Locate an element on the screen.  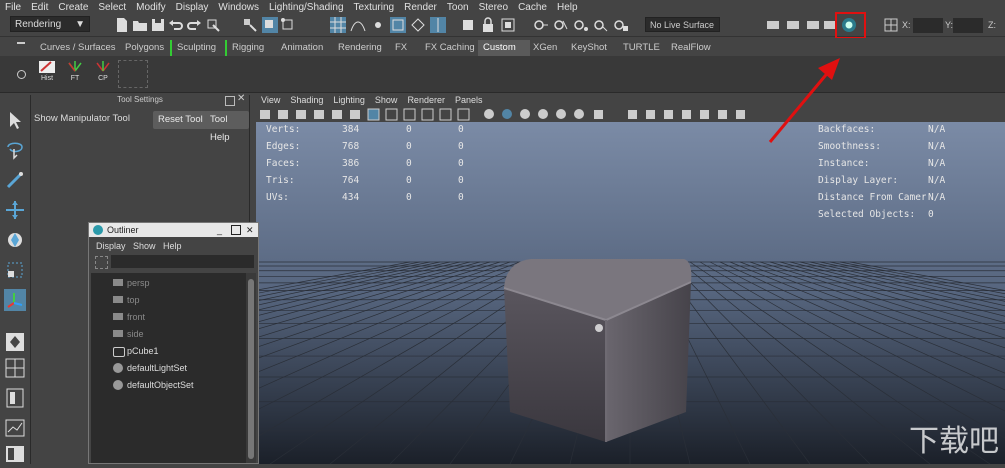
list-item-side: side is located at coordinates (135, 334).